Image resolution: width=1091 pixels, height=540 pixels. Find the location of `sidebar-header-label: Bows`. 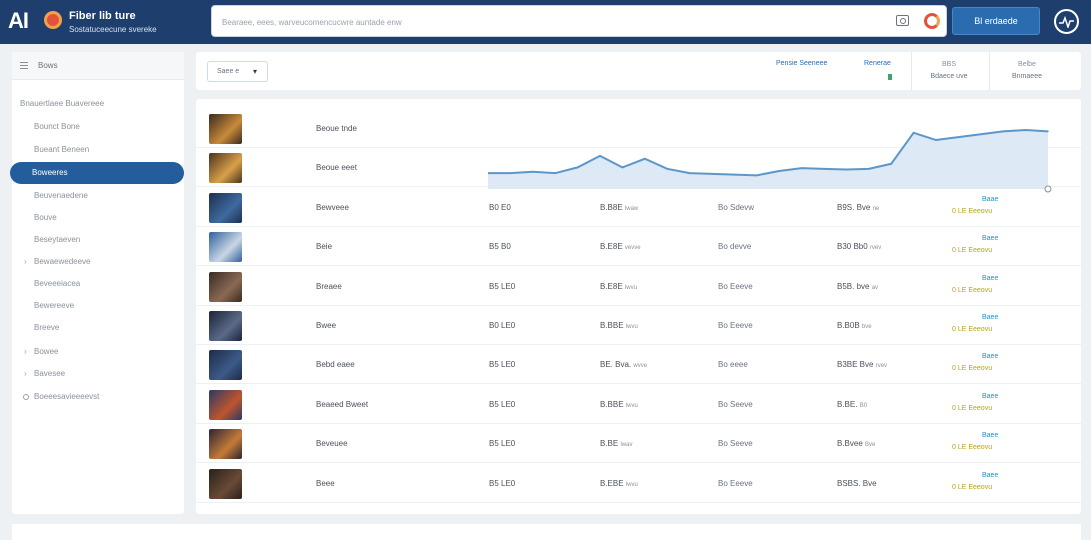

sidebar-header-label: Bows is located at coordinates (48, 65).